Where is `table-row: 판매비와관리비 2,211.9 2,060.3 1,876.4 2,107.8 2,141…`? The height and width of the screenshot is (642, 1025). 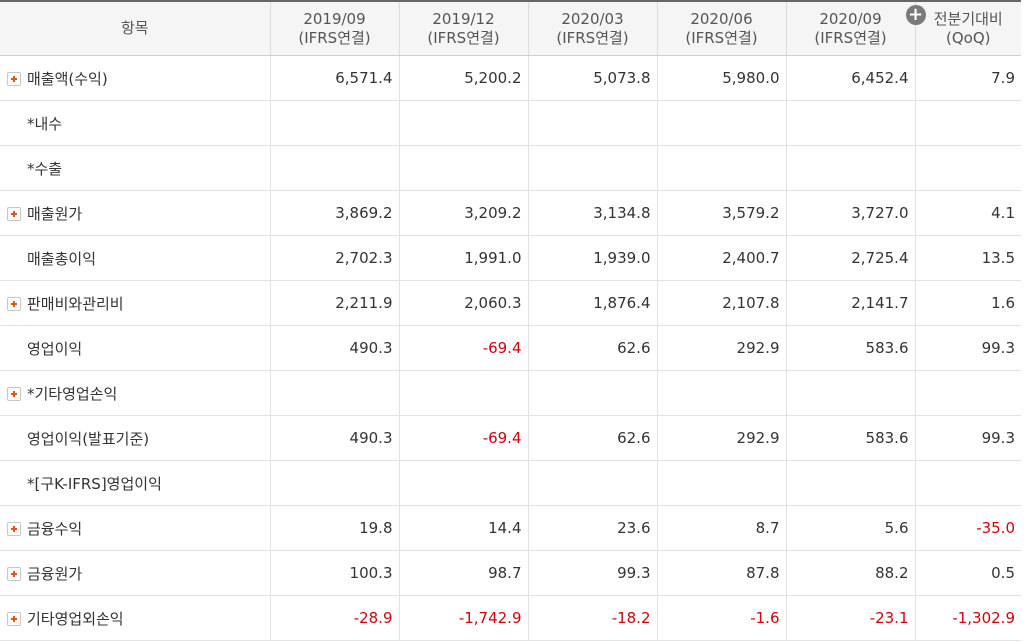
table-row: 판매비와관리비 2,211.9 2,060.3 1,876.4 2,107.8 2,141… is located at coordinates (510, 303).